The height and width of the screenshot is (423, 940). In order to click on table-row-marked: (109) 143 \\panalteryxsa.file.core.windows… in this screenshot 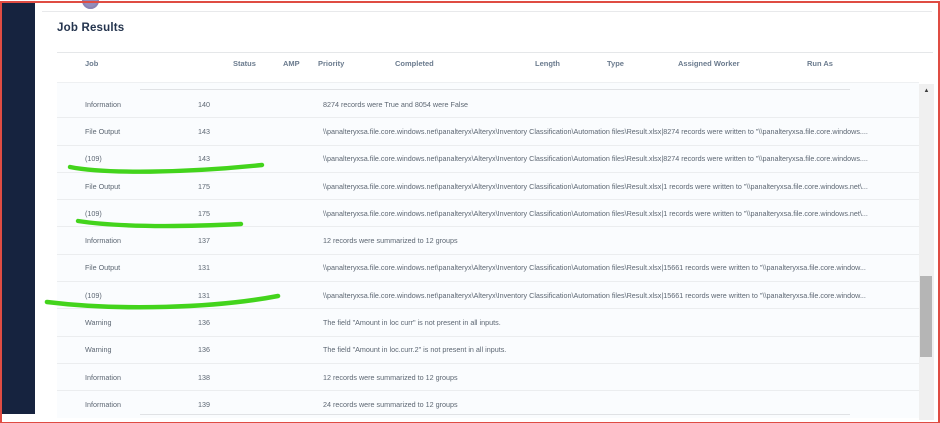, I will do `click(488, 159)`.